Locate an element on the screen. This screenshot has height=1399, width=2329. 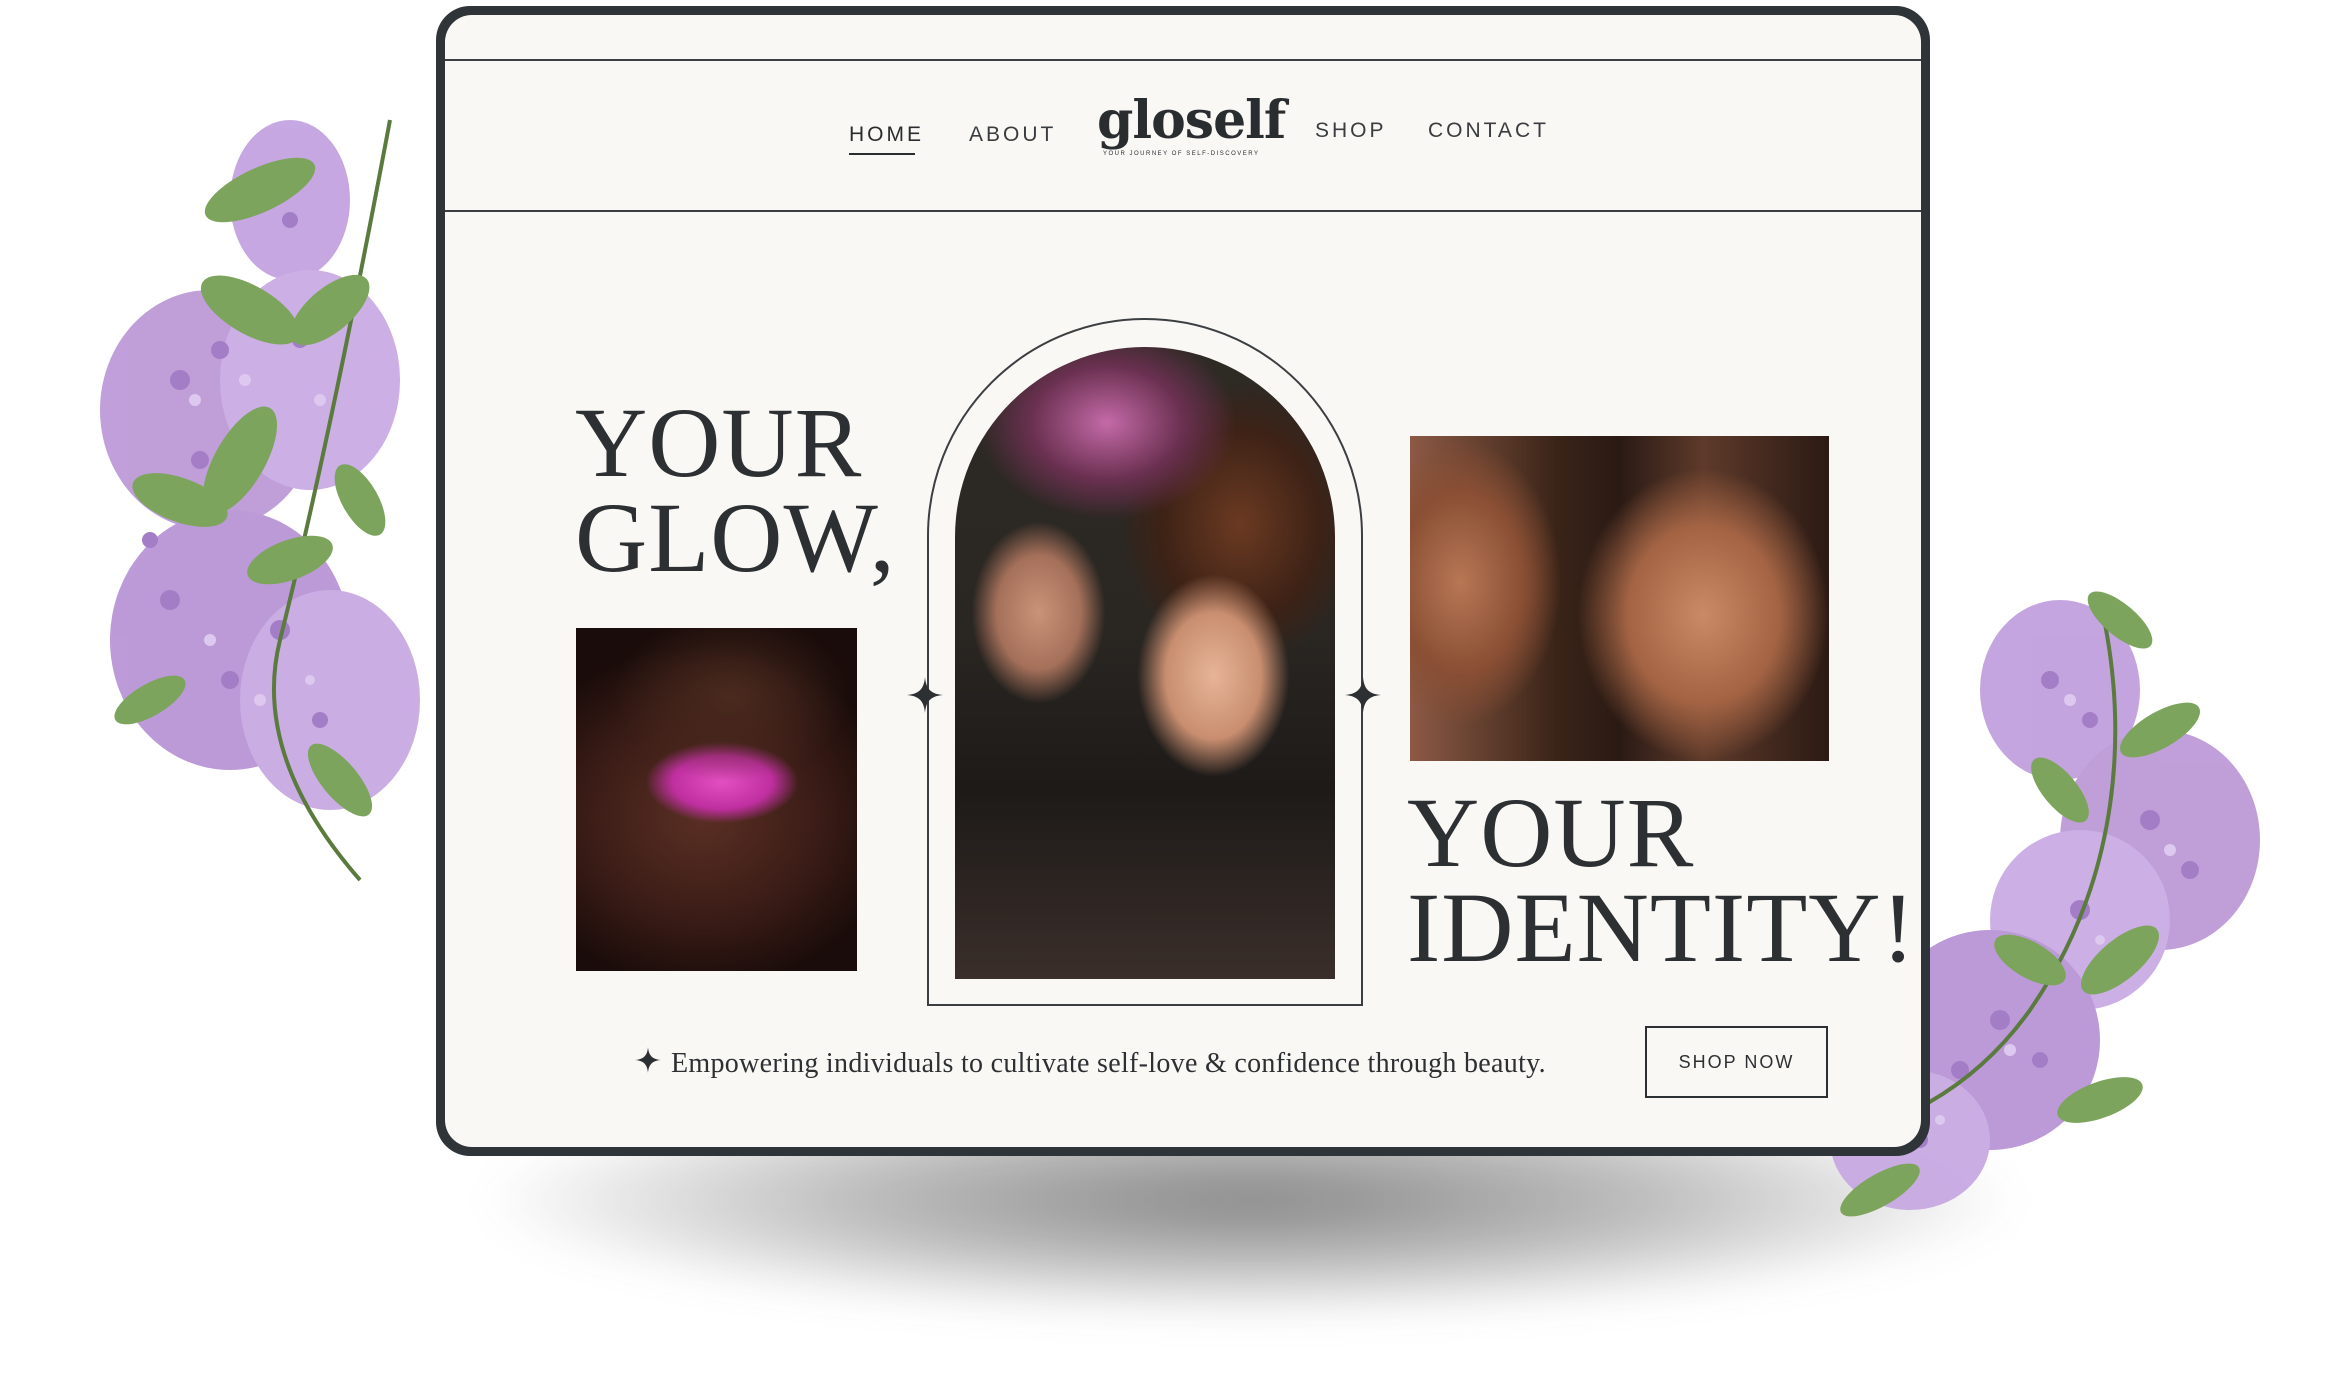
nav-divider is located at coordinates (1183, 211).